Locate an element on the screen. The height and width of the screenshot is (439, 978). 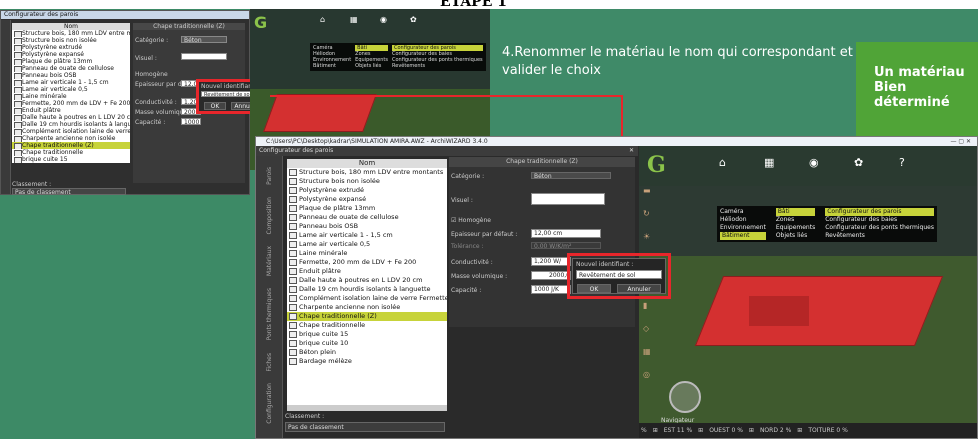
tool-door-icon: ▮ is located at coordinates (649, 305).